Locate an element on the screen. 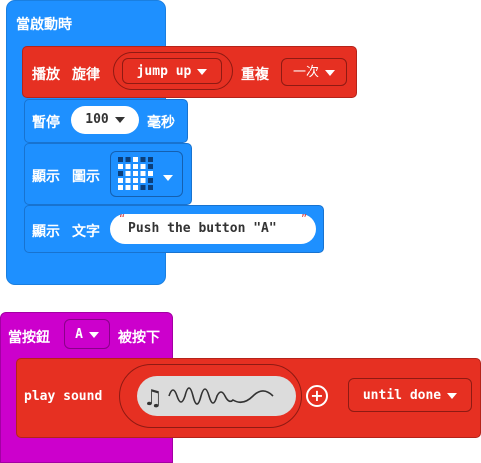 This screenshot has height=463, width=481. melody-label: 旋律 is located at coordinates (86, 75).